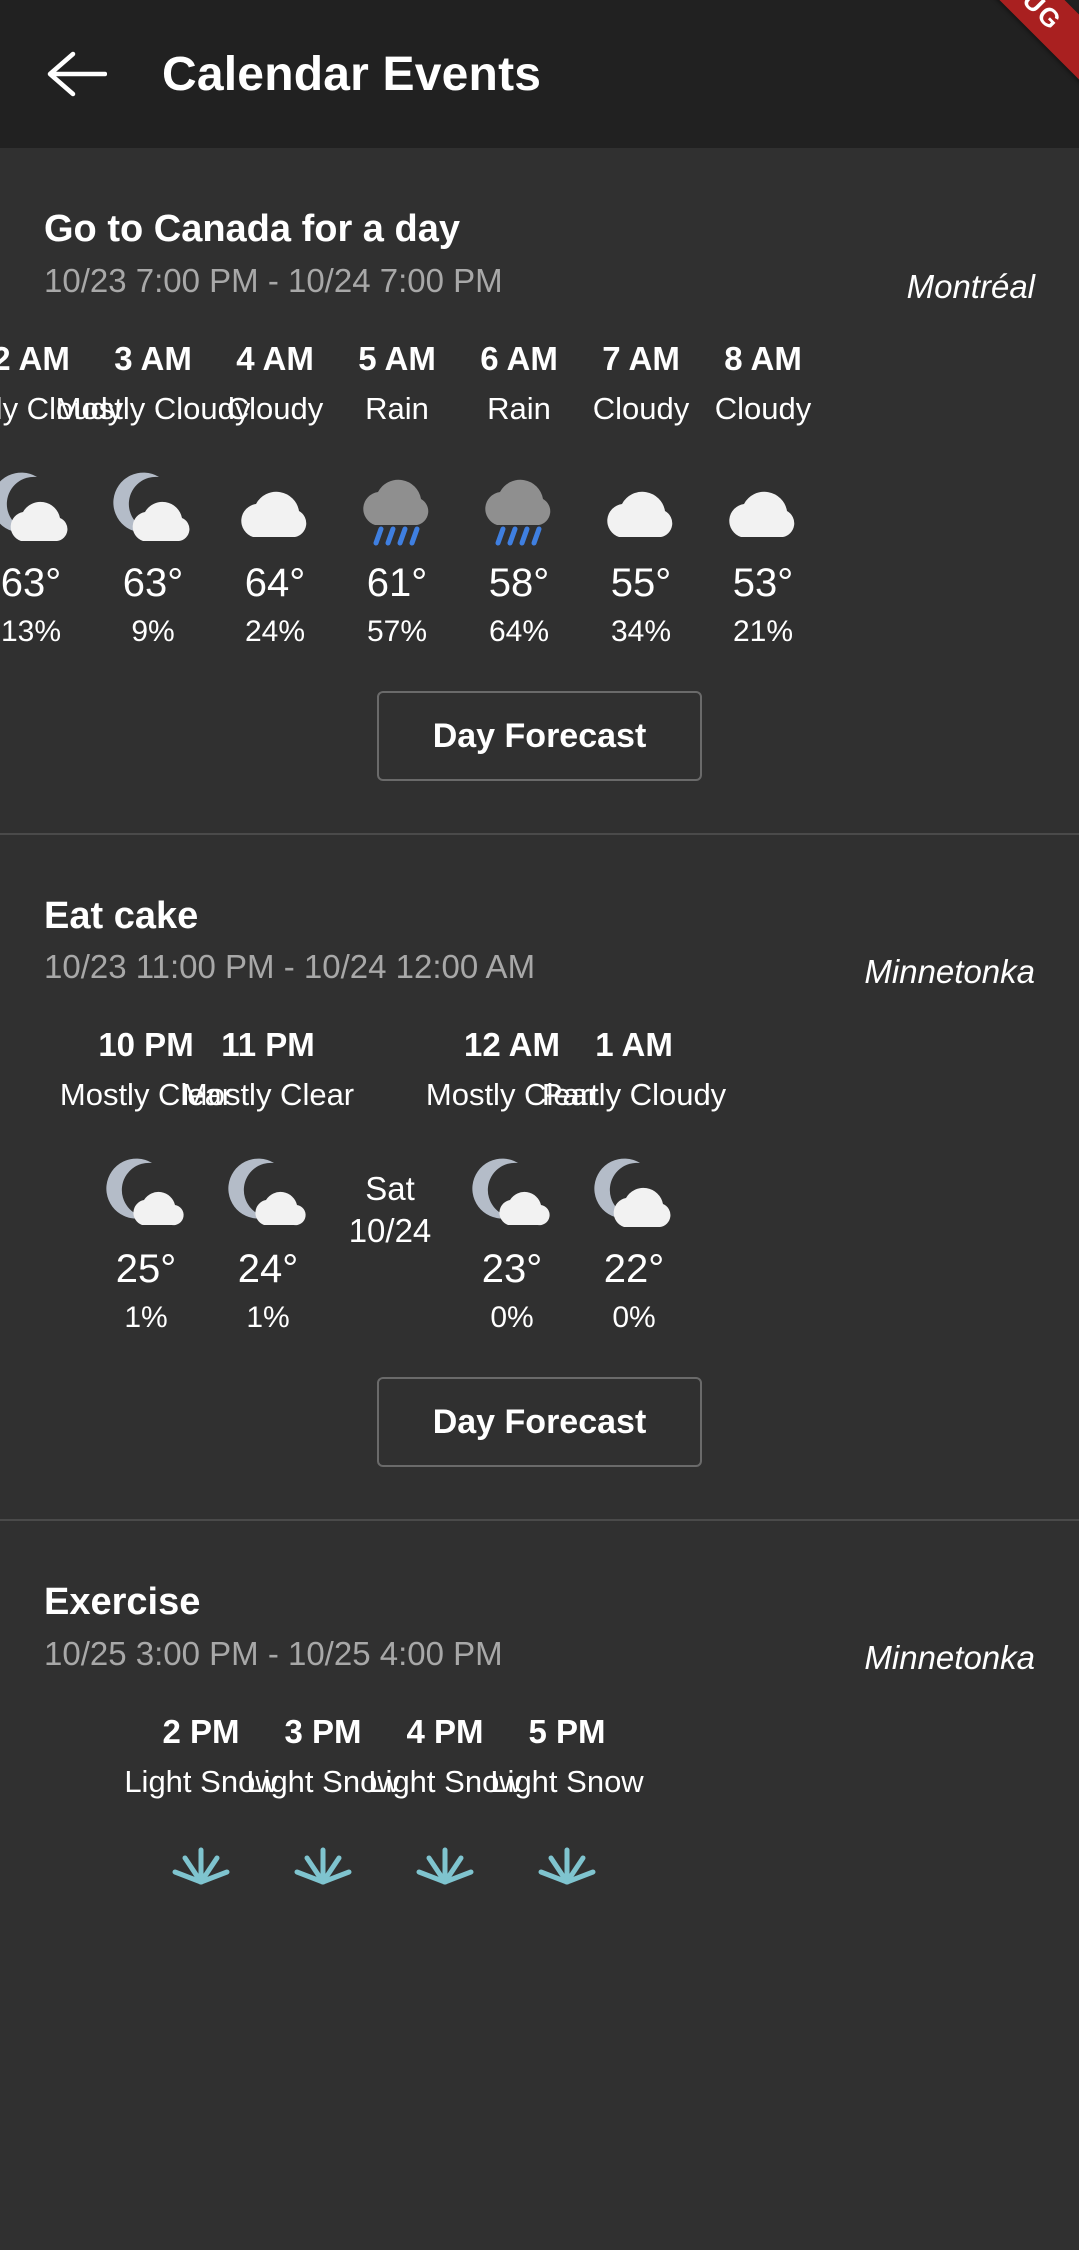  I want to click on hour-label: 6 AM, so click(519, 358).